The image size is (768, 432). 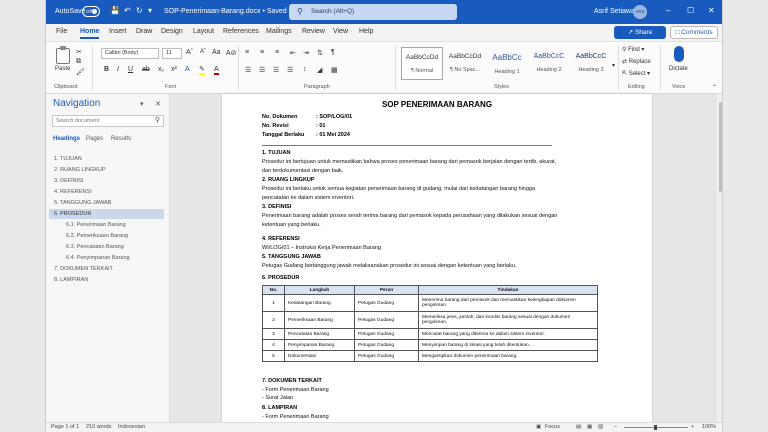 I want to click on language: Indonesian, so click(x=131, y=427).